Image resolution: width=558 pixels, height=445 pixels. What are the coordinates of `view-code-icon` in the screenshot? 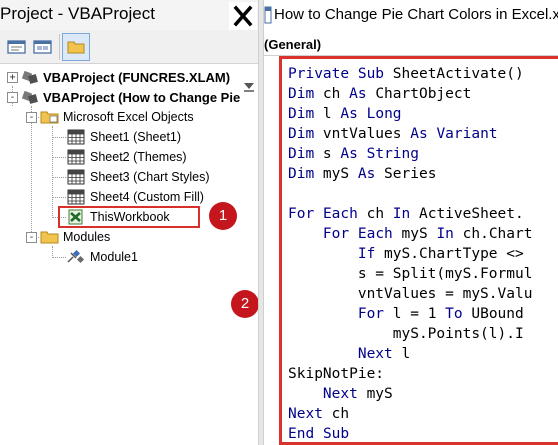 It's located at (17, 47).